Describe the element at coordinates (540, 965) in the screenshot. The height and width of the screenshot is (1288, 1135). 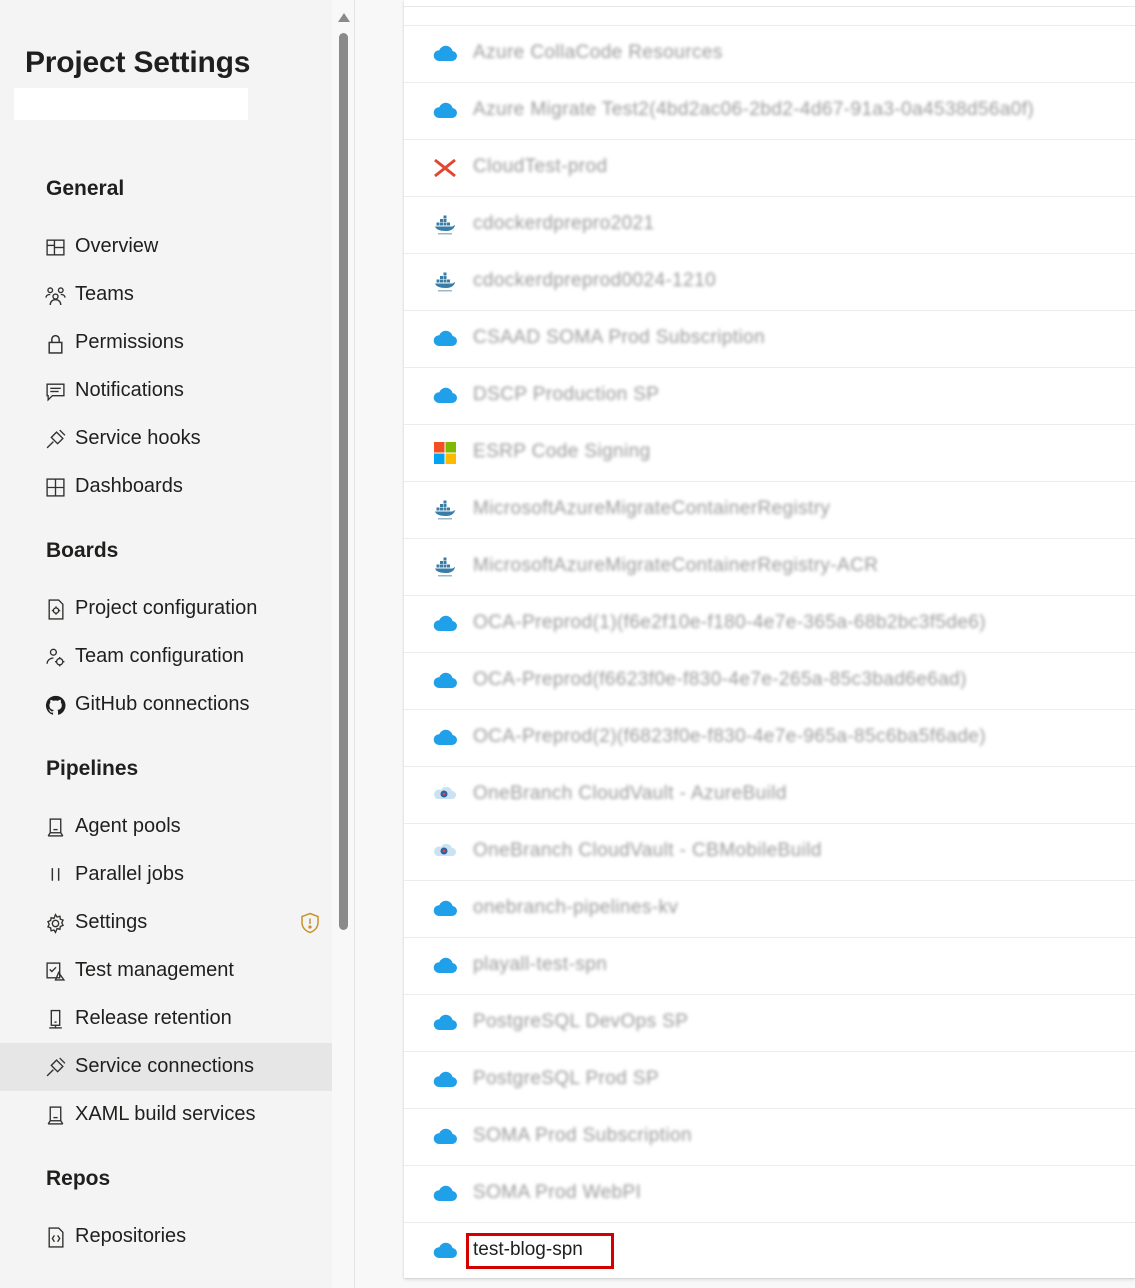
I see `service-connection-name: playall-test-spn` at that location.